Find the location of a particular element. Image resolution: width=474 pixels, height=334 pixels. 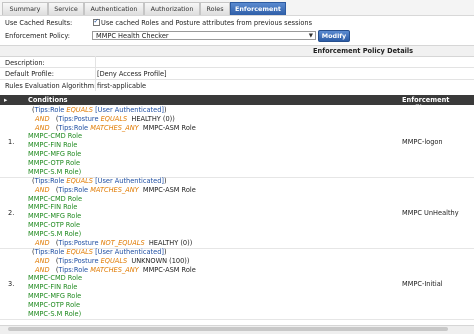

condition-line: AND (Tips:Posture EQUALS UNKNOWN (100)) is located at coordinates (112, 261).